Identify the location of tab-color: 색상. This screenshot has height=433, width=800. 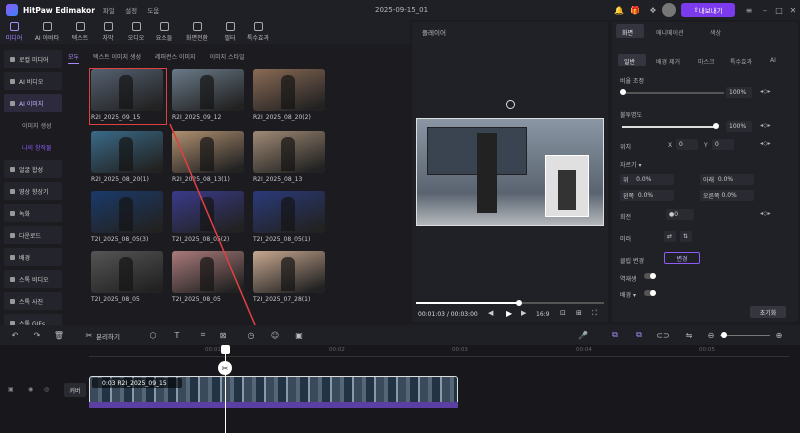
(715, 32).